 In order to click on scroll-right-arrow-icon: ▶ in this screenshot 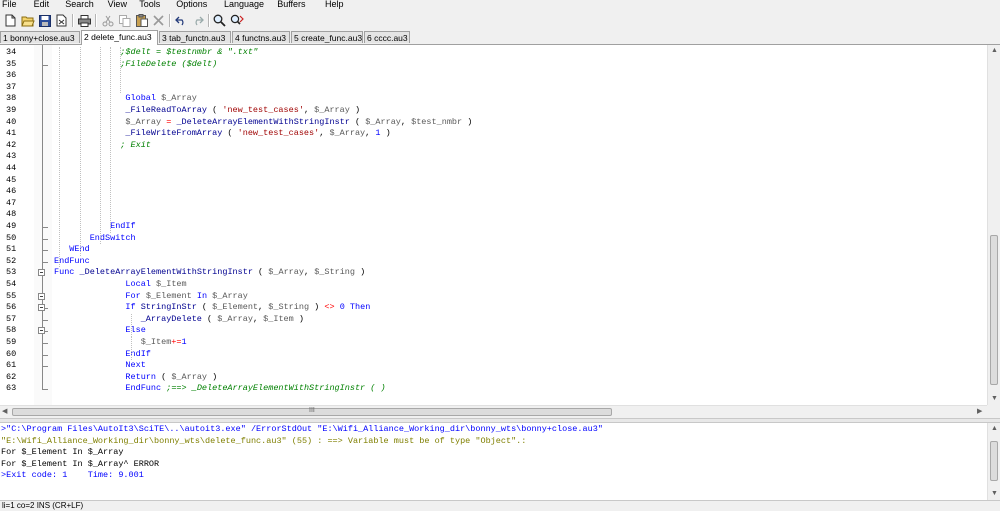, I will do `click(979, 411)`.